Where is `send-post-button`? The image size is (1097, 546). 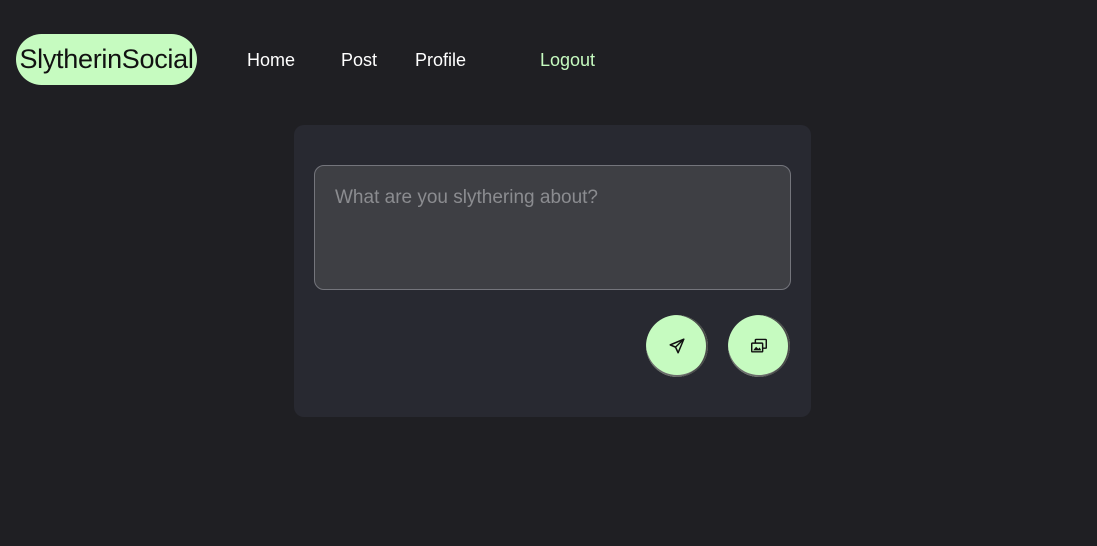
send-post-button is located at coordinates (677, 346).